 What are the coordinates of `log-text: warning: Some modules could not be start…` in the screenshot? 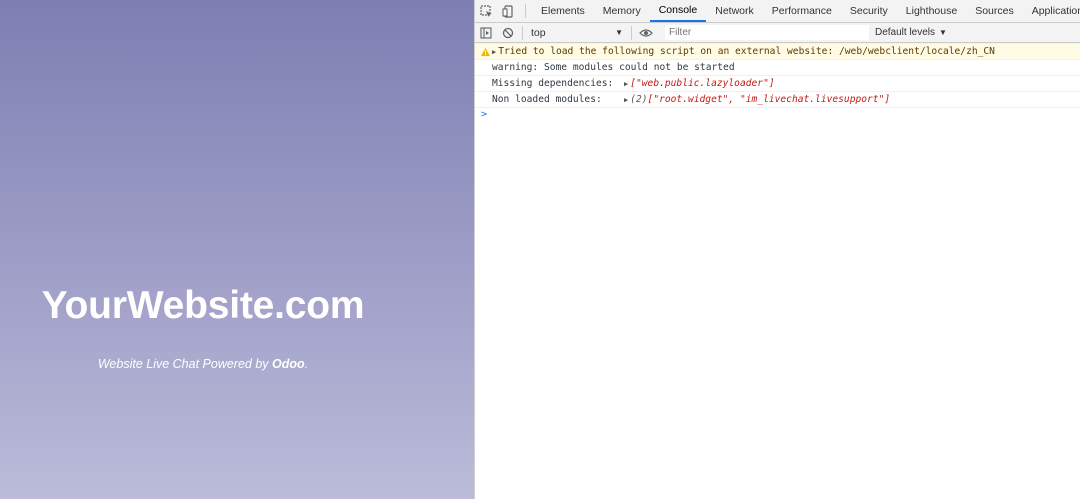 It's located at (613, 67).